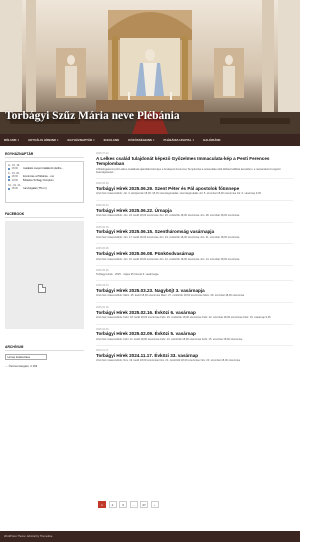 The width and height of the screenshot is (320, 542). I want to click on nav-item-igkulank: IGKULANK, so click(112, 140).